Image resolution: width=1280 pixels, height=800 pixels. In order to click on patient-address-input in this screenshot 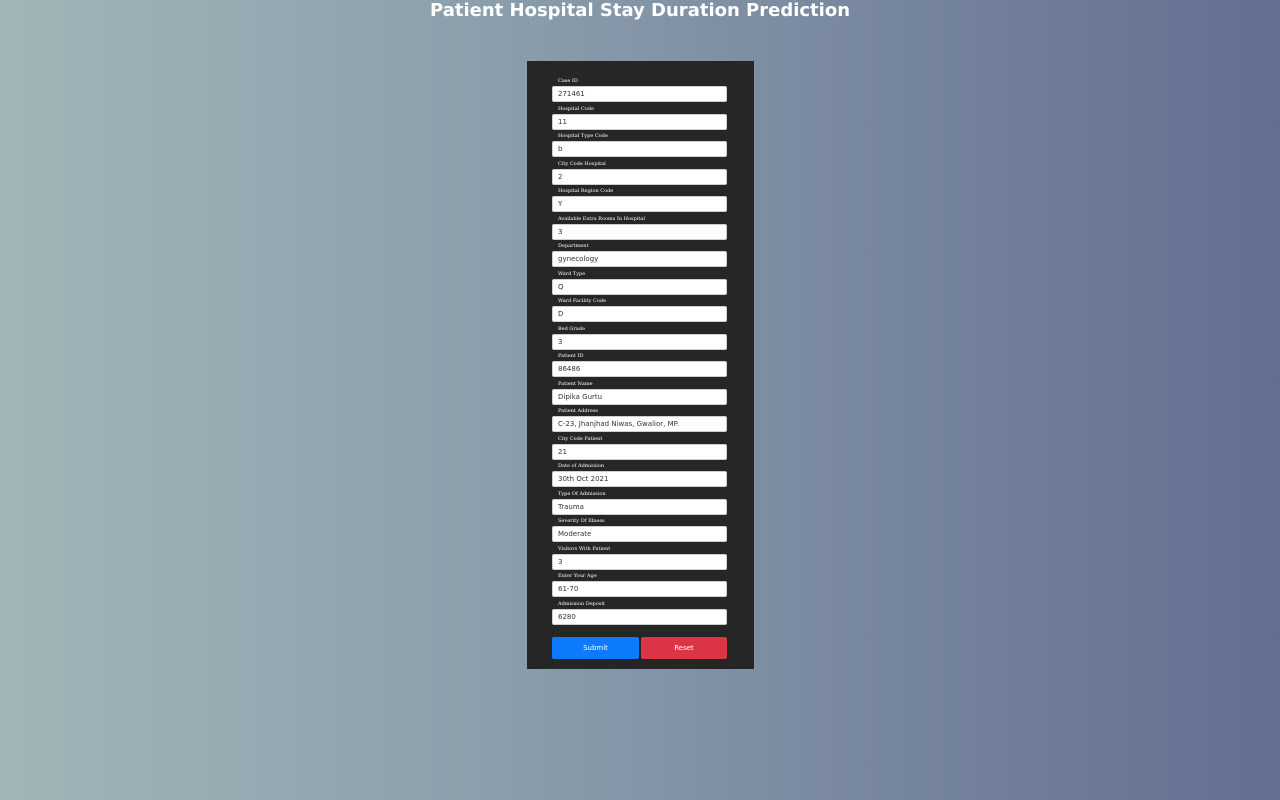, I will do `click(639, 424)`.